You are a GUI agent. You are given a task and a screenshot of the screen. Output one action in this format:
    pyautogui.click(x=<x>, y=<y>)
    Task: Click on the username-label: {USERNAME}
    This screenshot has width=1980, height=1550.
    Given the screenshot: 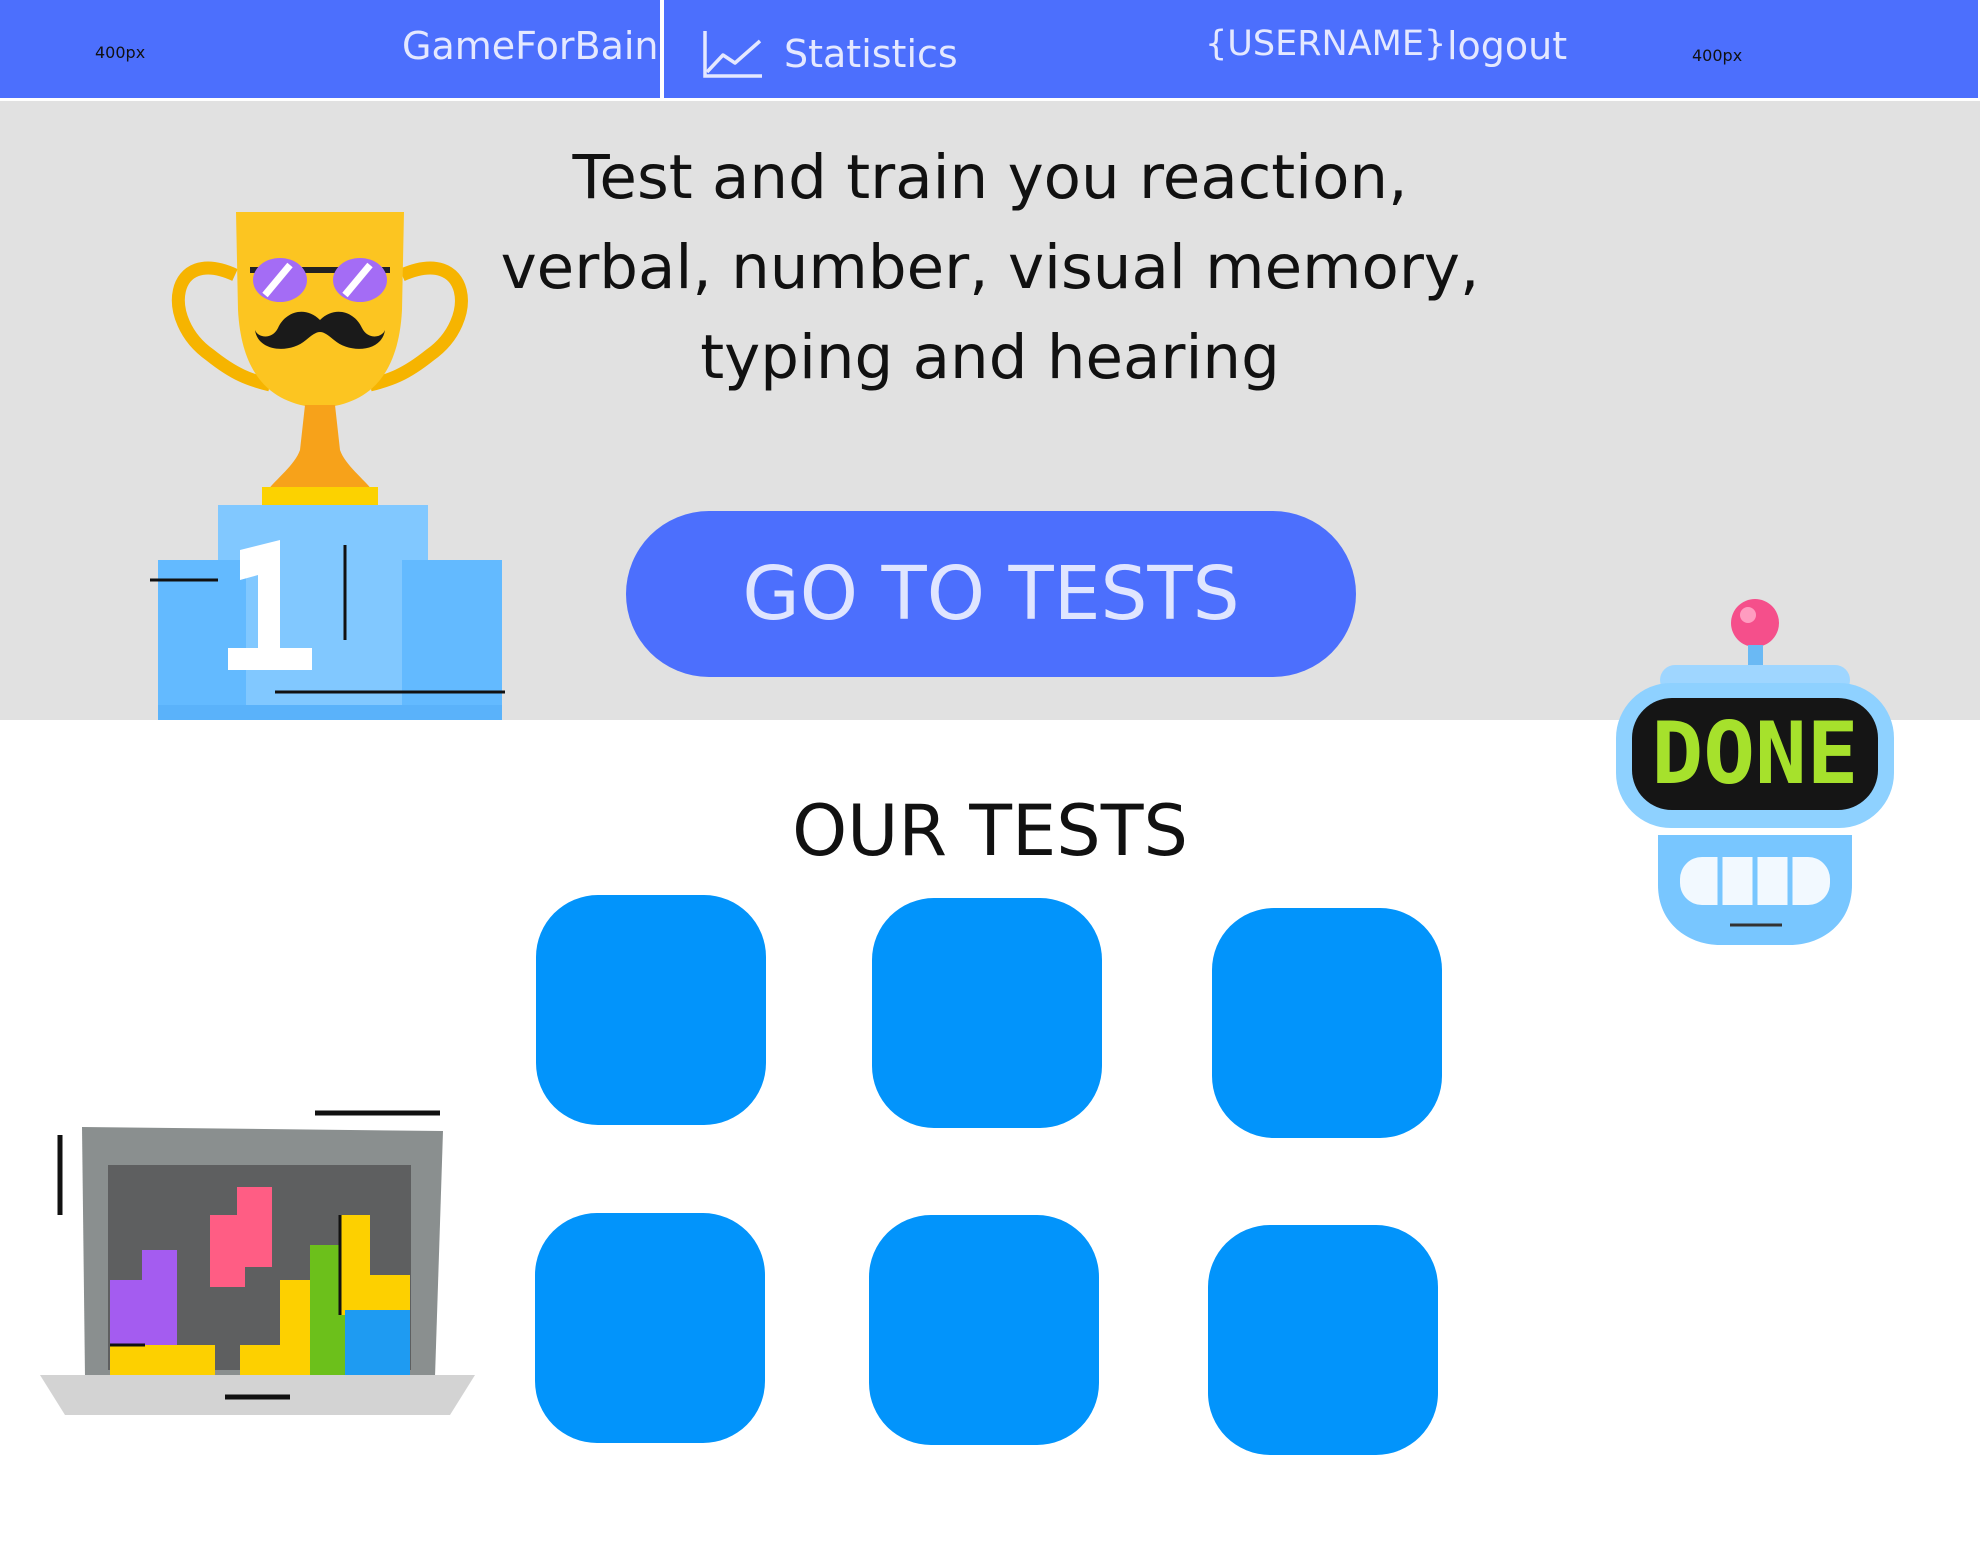 What is the action you would take?
    pyautogui.click(x=1326, y=44)
    